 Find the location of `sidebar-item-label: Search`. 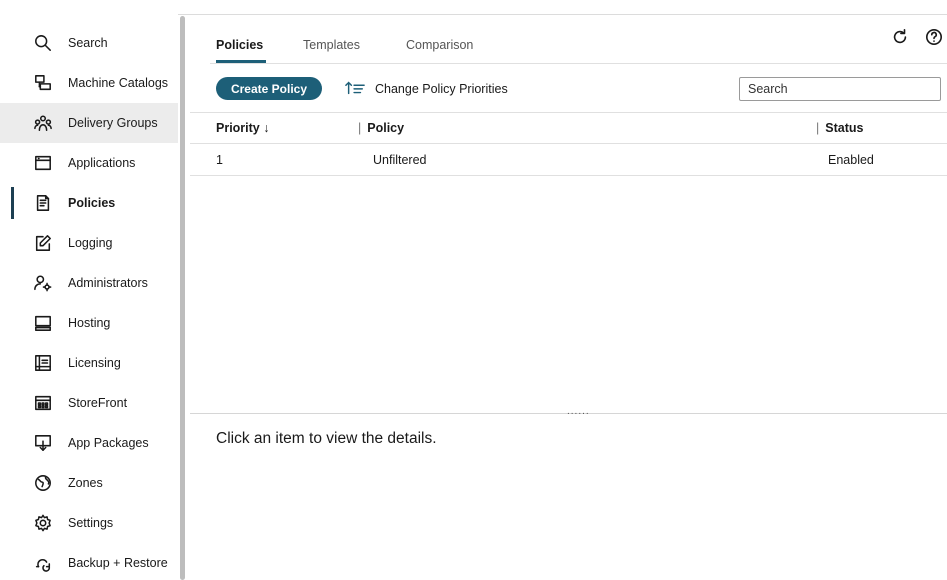

sidebar-item-label: Search is located at coordinates (88, 43).